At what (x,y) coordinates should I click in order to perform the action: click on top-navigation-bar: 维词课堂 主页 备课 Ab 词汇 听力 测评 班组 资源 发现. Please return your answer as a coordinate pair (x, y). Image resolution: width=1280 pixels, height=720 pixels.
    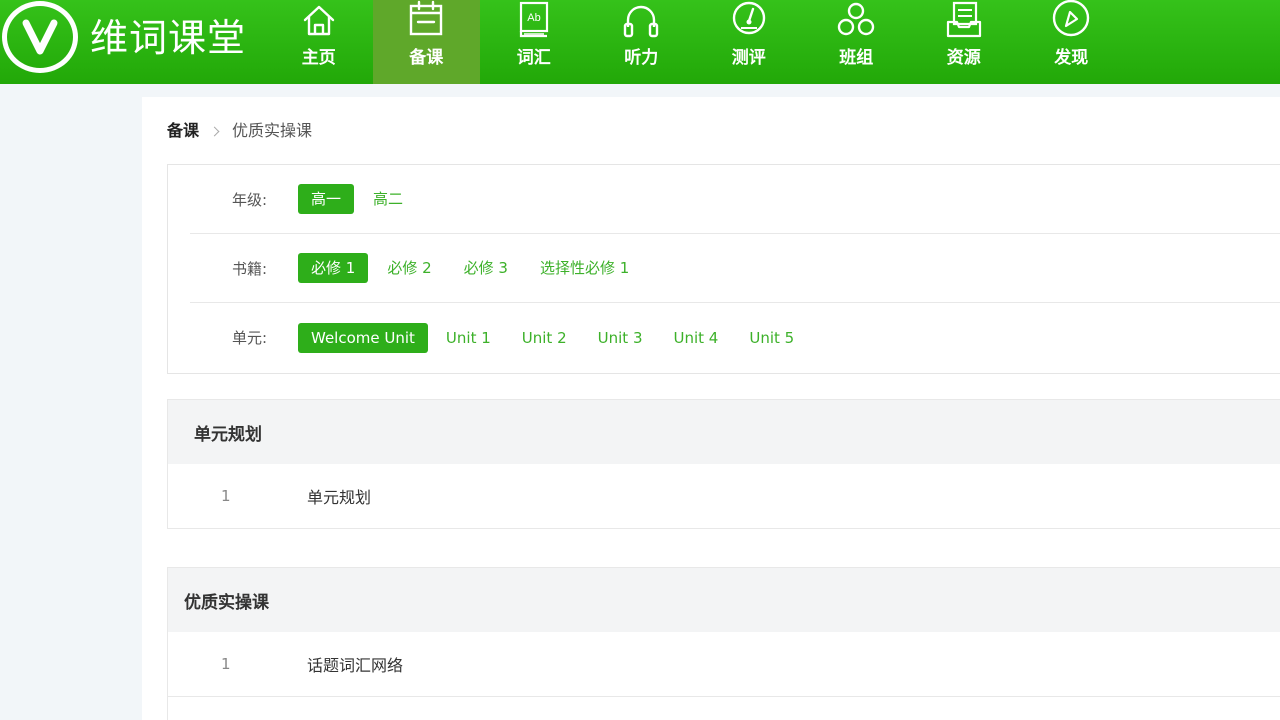
    Looking at the image, I should click on (640, 42).